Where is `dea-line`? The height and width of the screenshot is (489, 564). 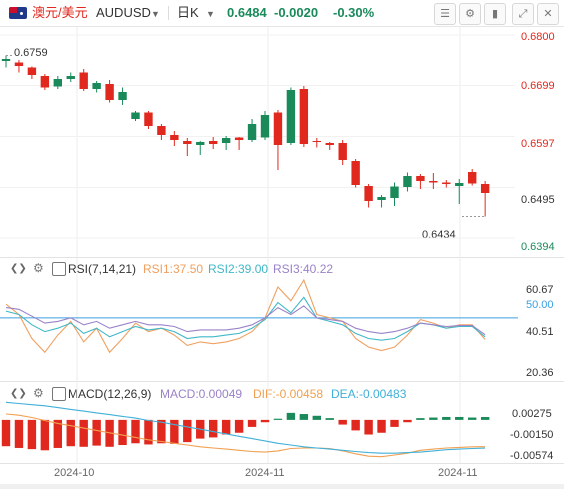 dea-line is located at coordinates (245, 427).